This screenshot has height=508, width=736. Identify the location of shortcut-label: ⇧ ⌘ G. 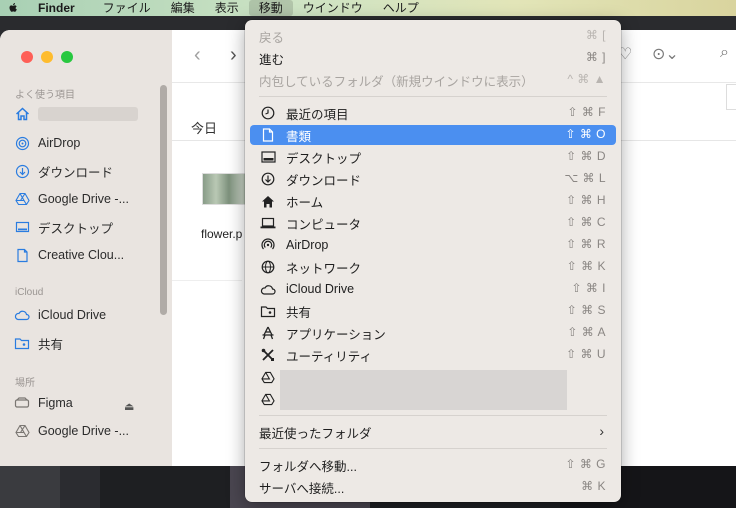
(585, 464).